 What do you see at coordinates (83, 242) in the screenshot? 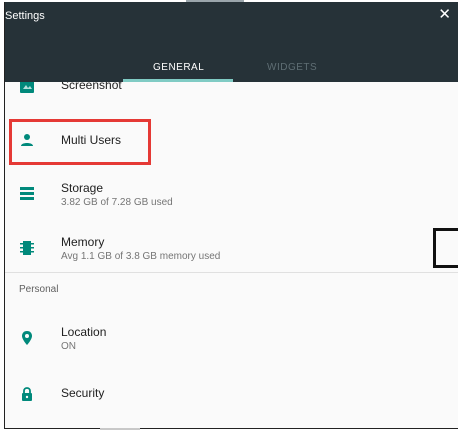
I see `list-item-label: Memory` at bounding box center [83, 242].